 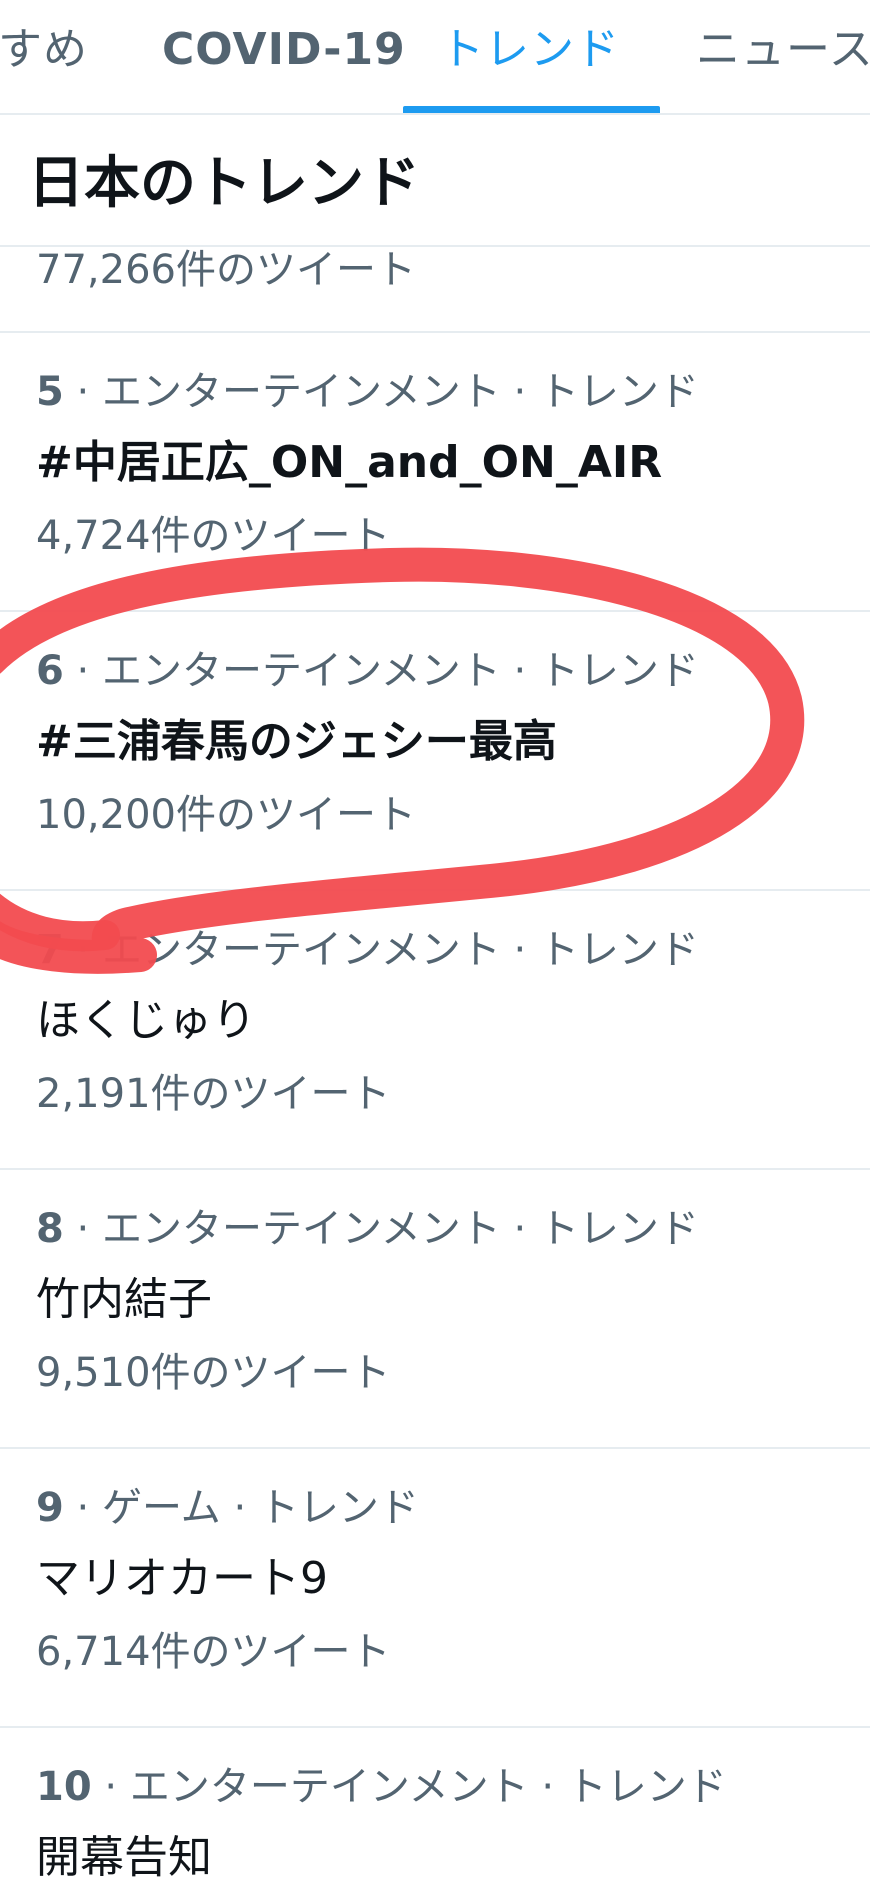 I want to click on tweet-count: 4,724件のツイート, so click(x=213, y=536).